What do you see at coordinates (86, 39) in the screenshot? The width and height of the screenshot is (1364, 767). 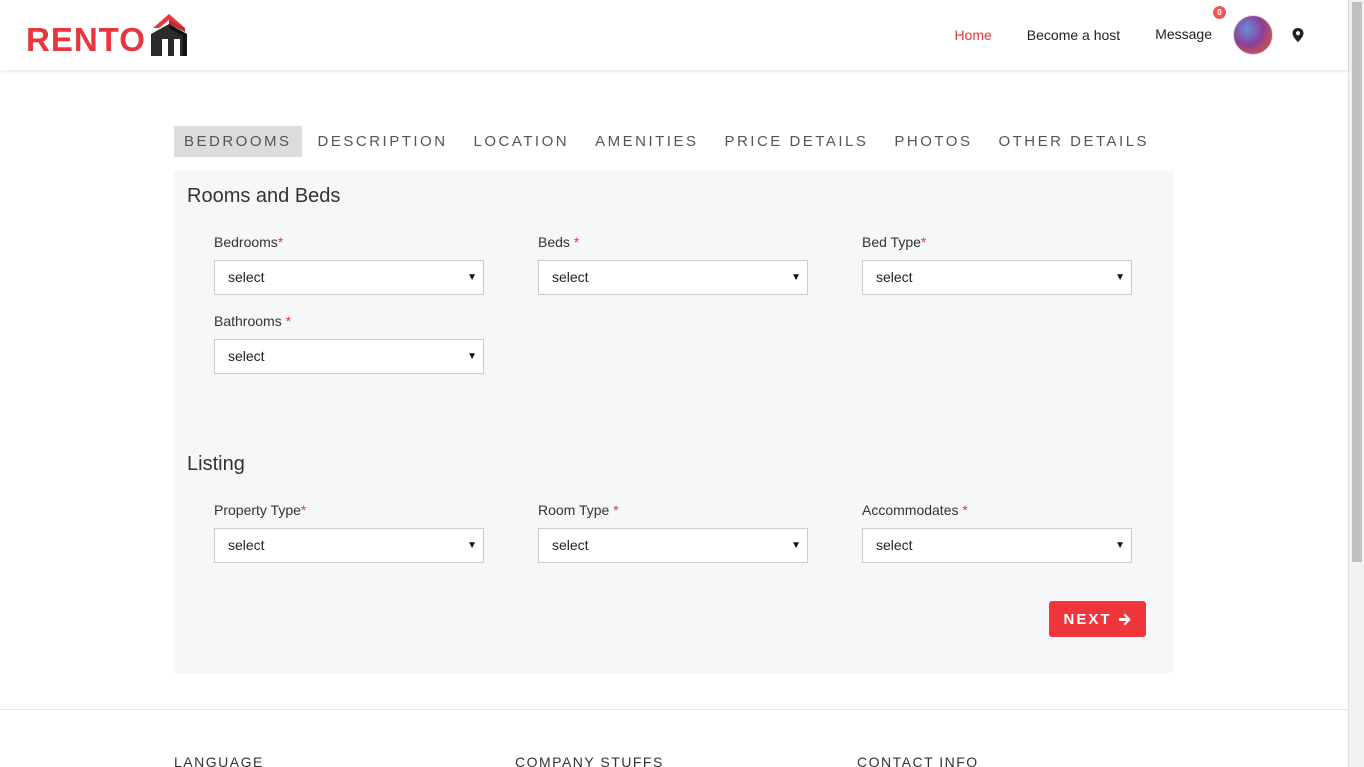 I see `logo-text: RENTO` at bounding box center [86, 39].